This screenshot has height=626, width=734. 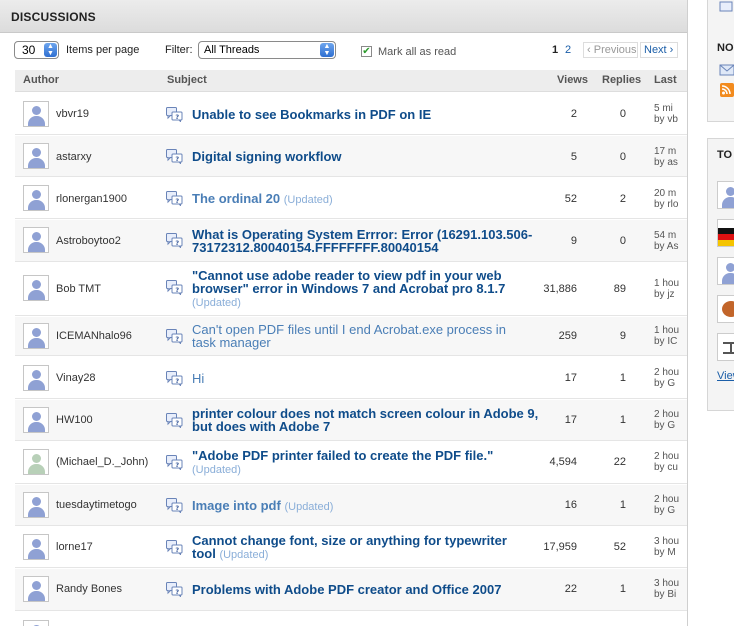 What do you see at coordinates (665, 425) in the screenshot?
I see `last-post-by: by G` at bounding box center [665, 425].